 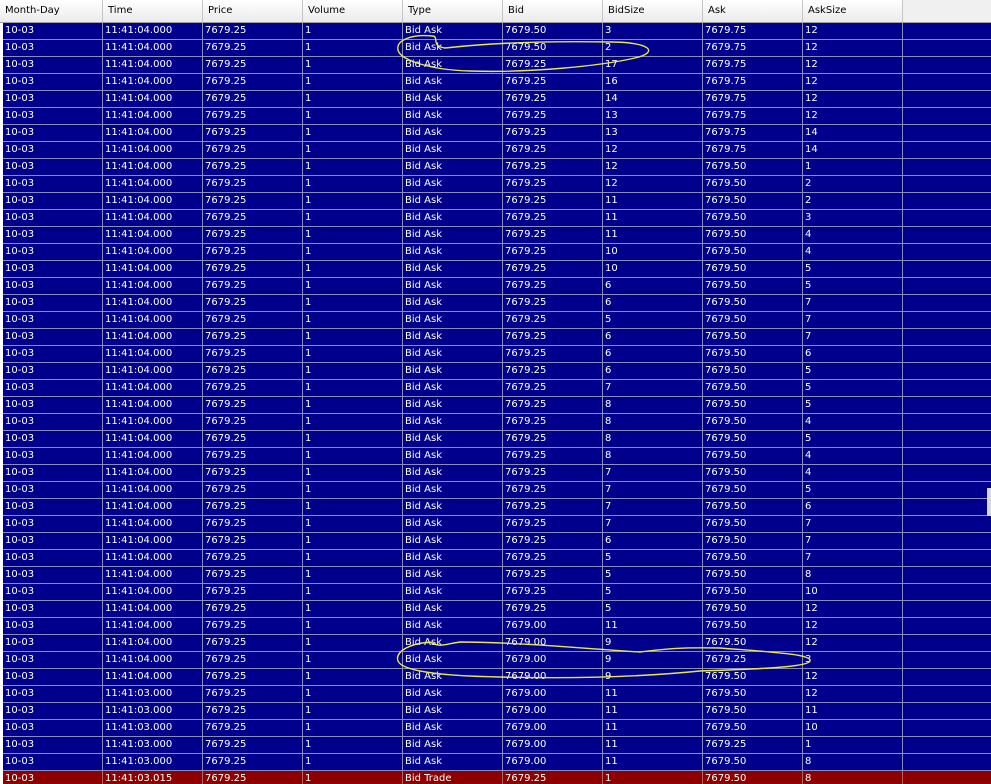 What do you see at coordinates (653, 337) in the screenshot?
I see `cell-bidsize: 6` at bounding box center [653, 337].